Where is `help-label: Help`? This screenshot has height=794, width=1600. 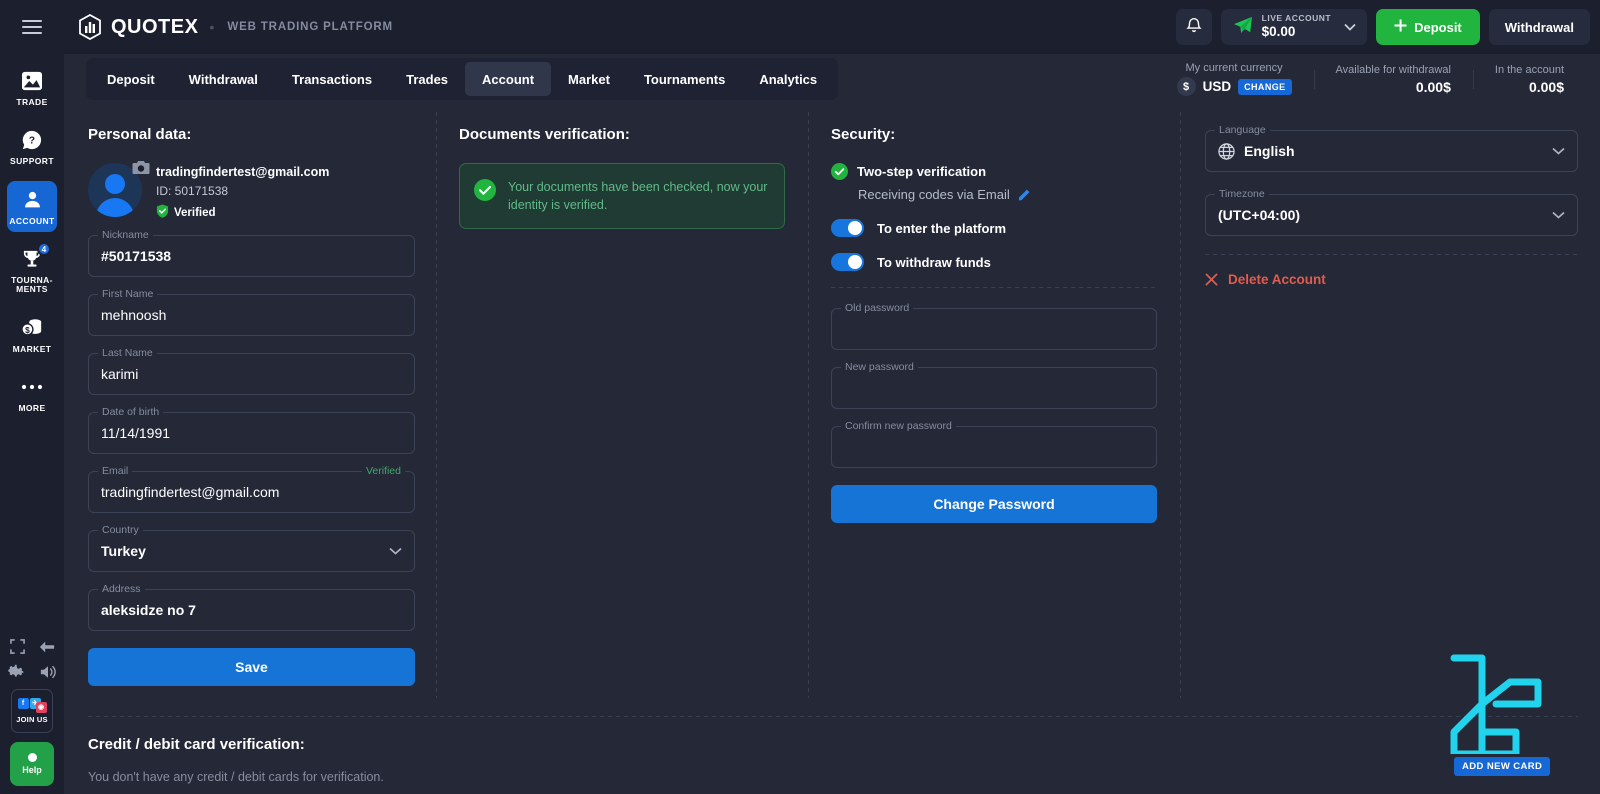
help-label: Help is located at coordinates (32, 770).